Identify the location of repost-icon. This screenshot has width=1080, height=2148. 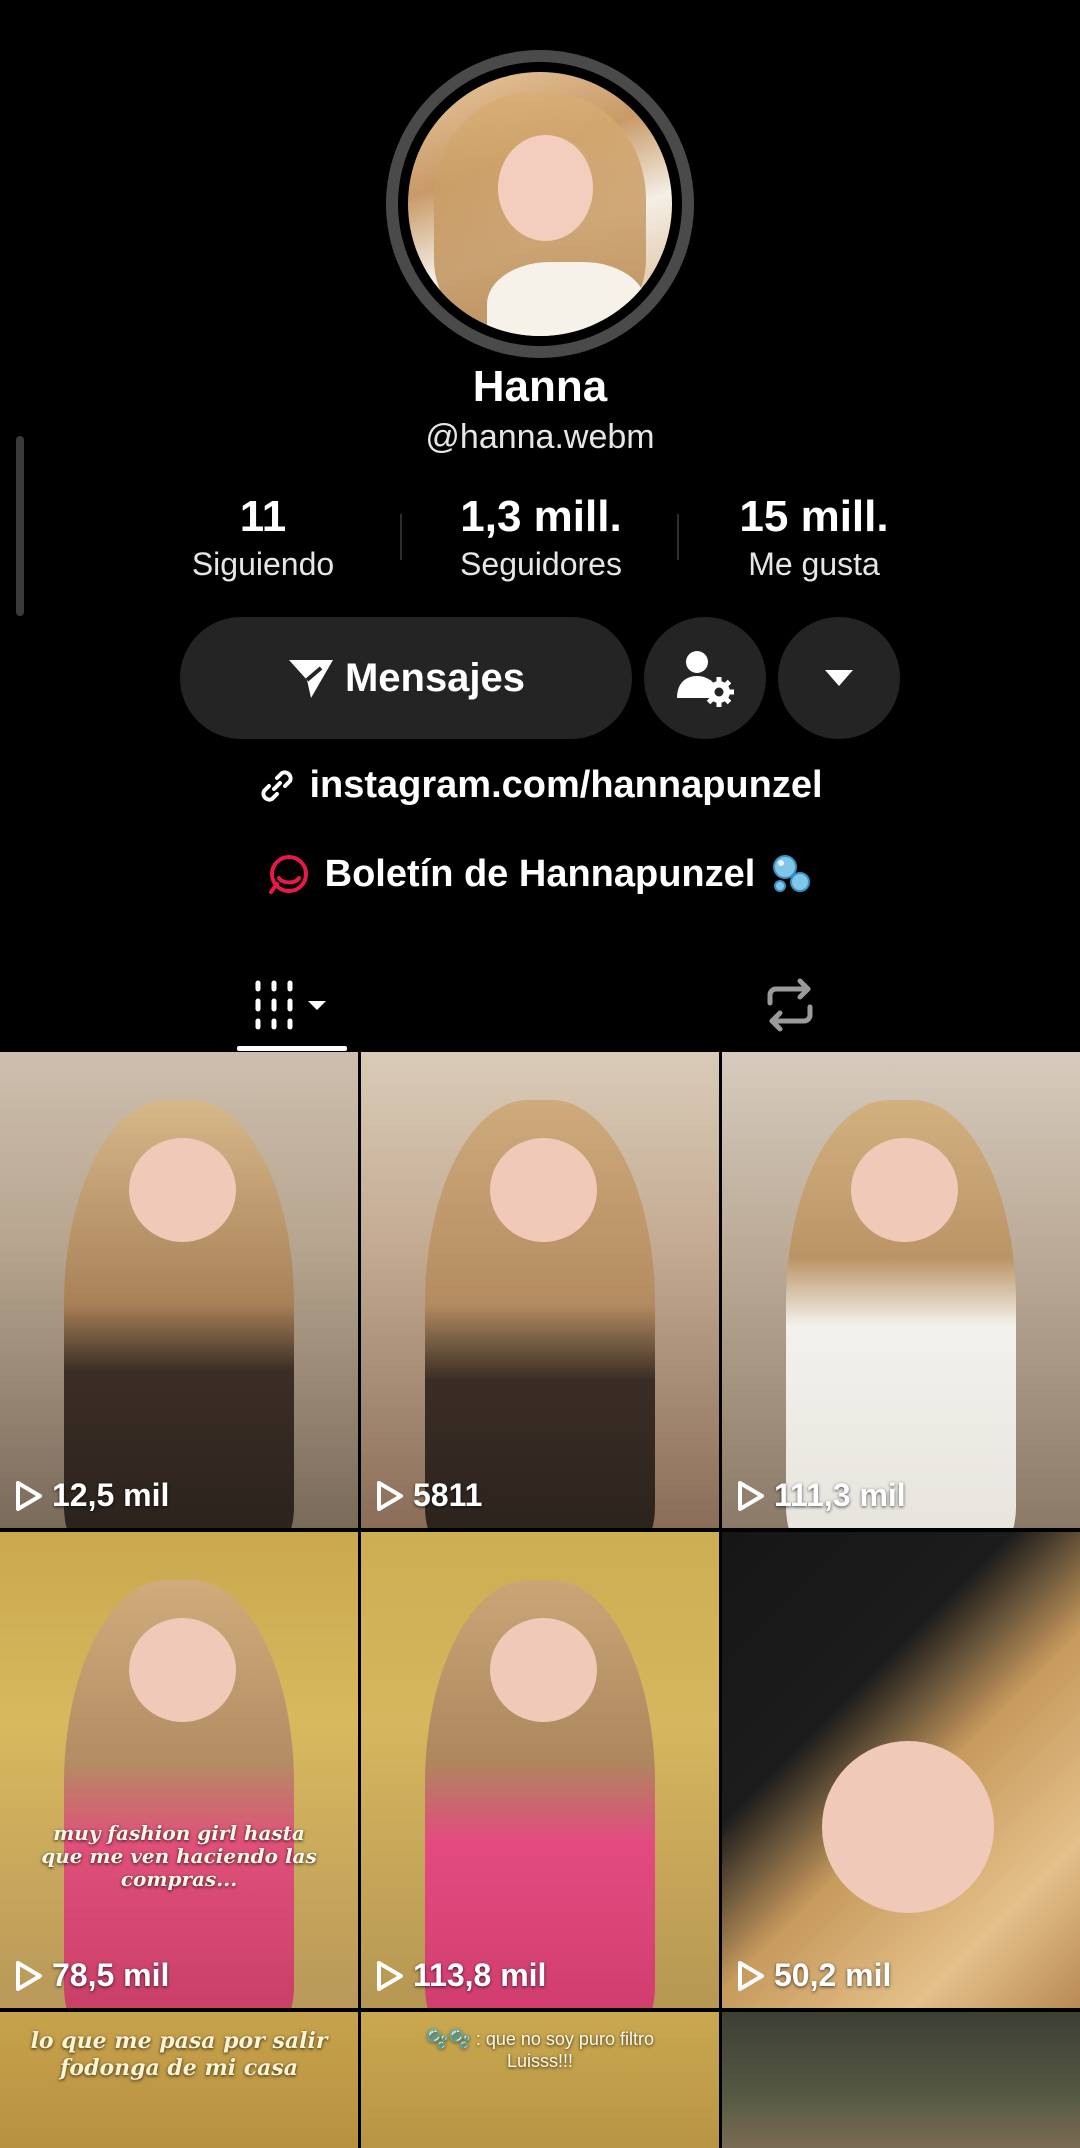
(790, 1005).